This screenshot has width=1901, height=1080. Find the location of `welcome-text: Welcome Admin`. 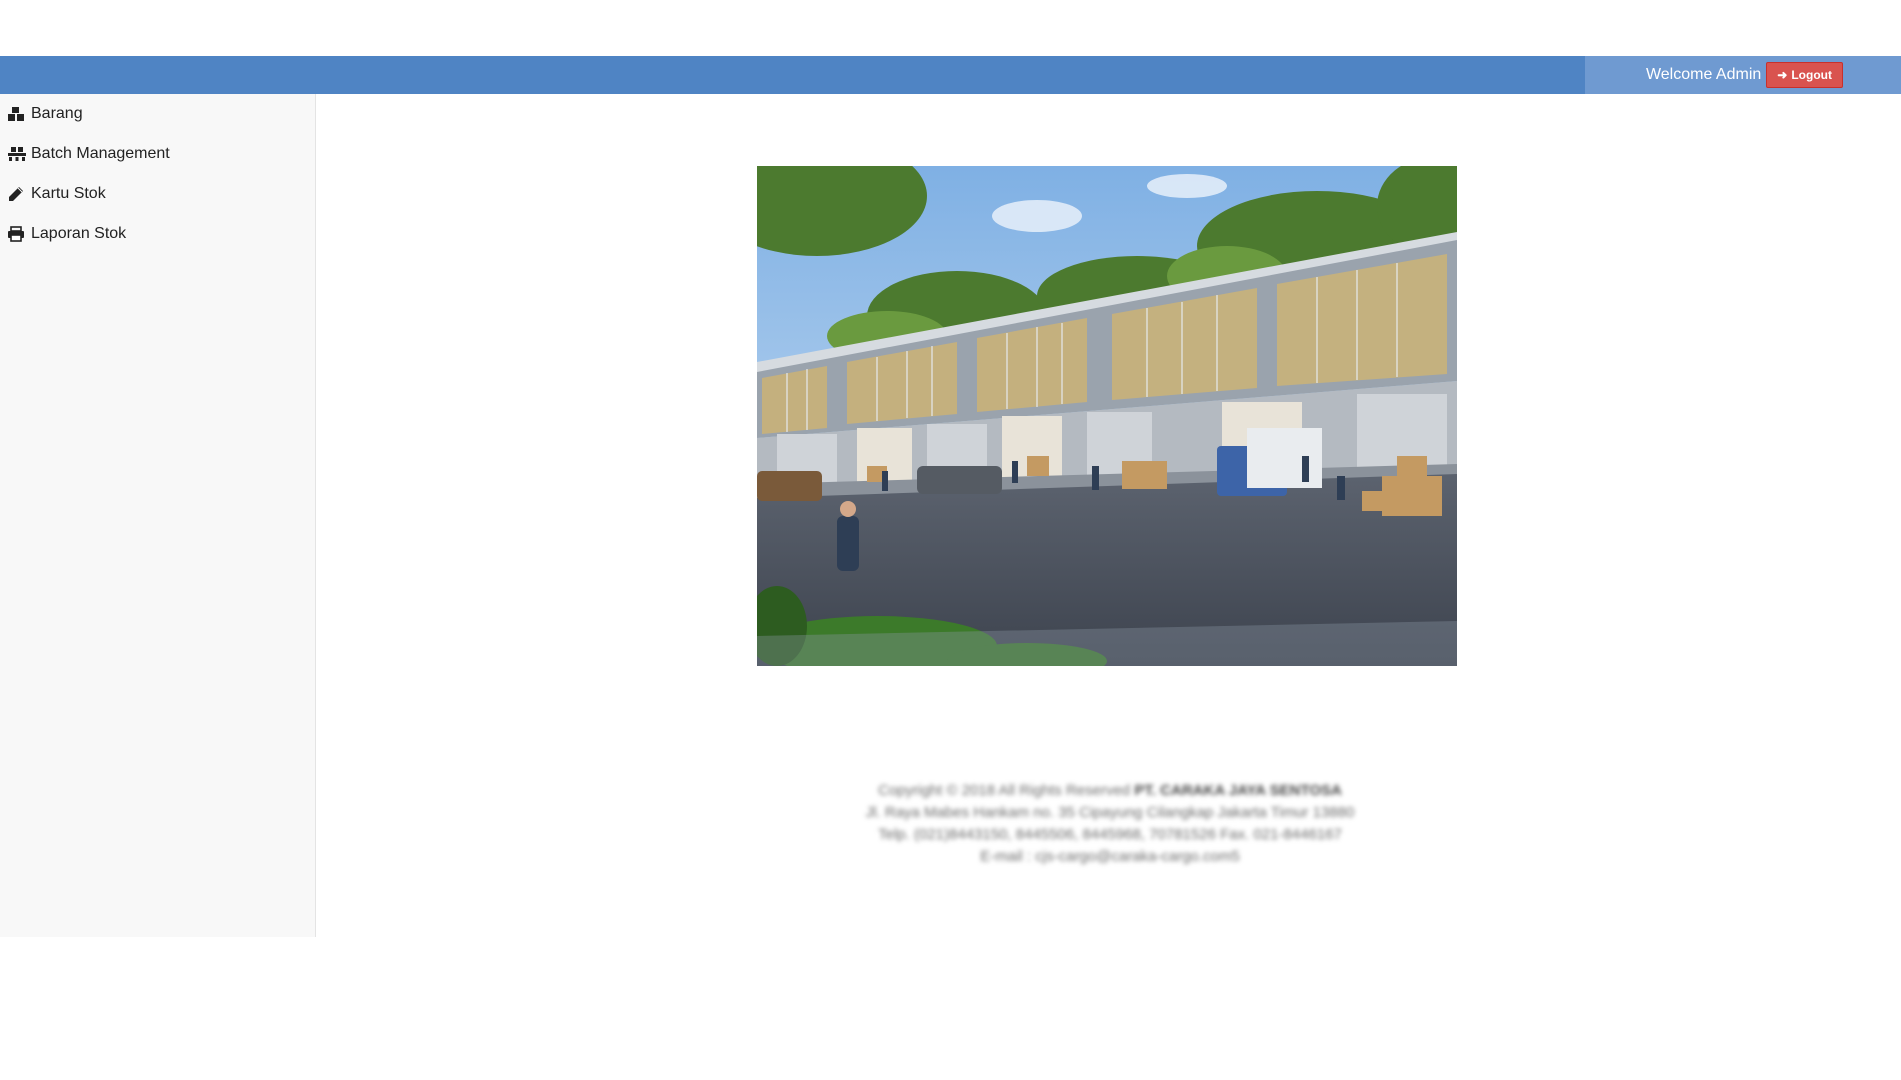

welcome-text: Welcome Admin is located at coordinates (1703, 74).